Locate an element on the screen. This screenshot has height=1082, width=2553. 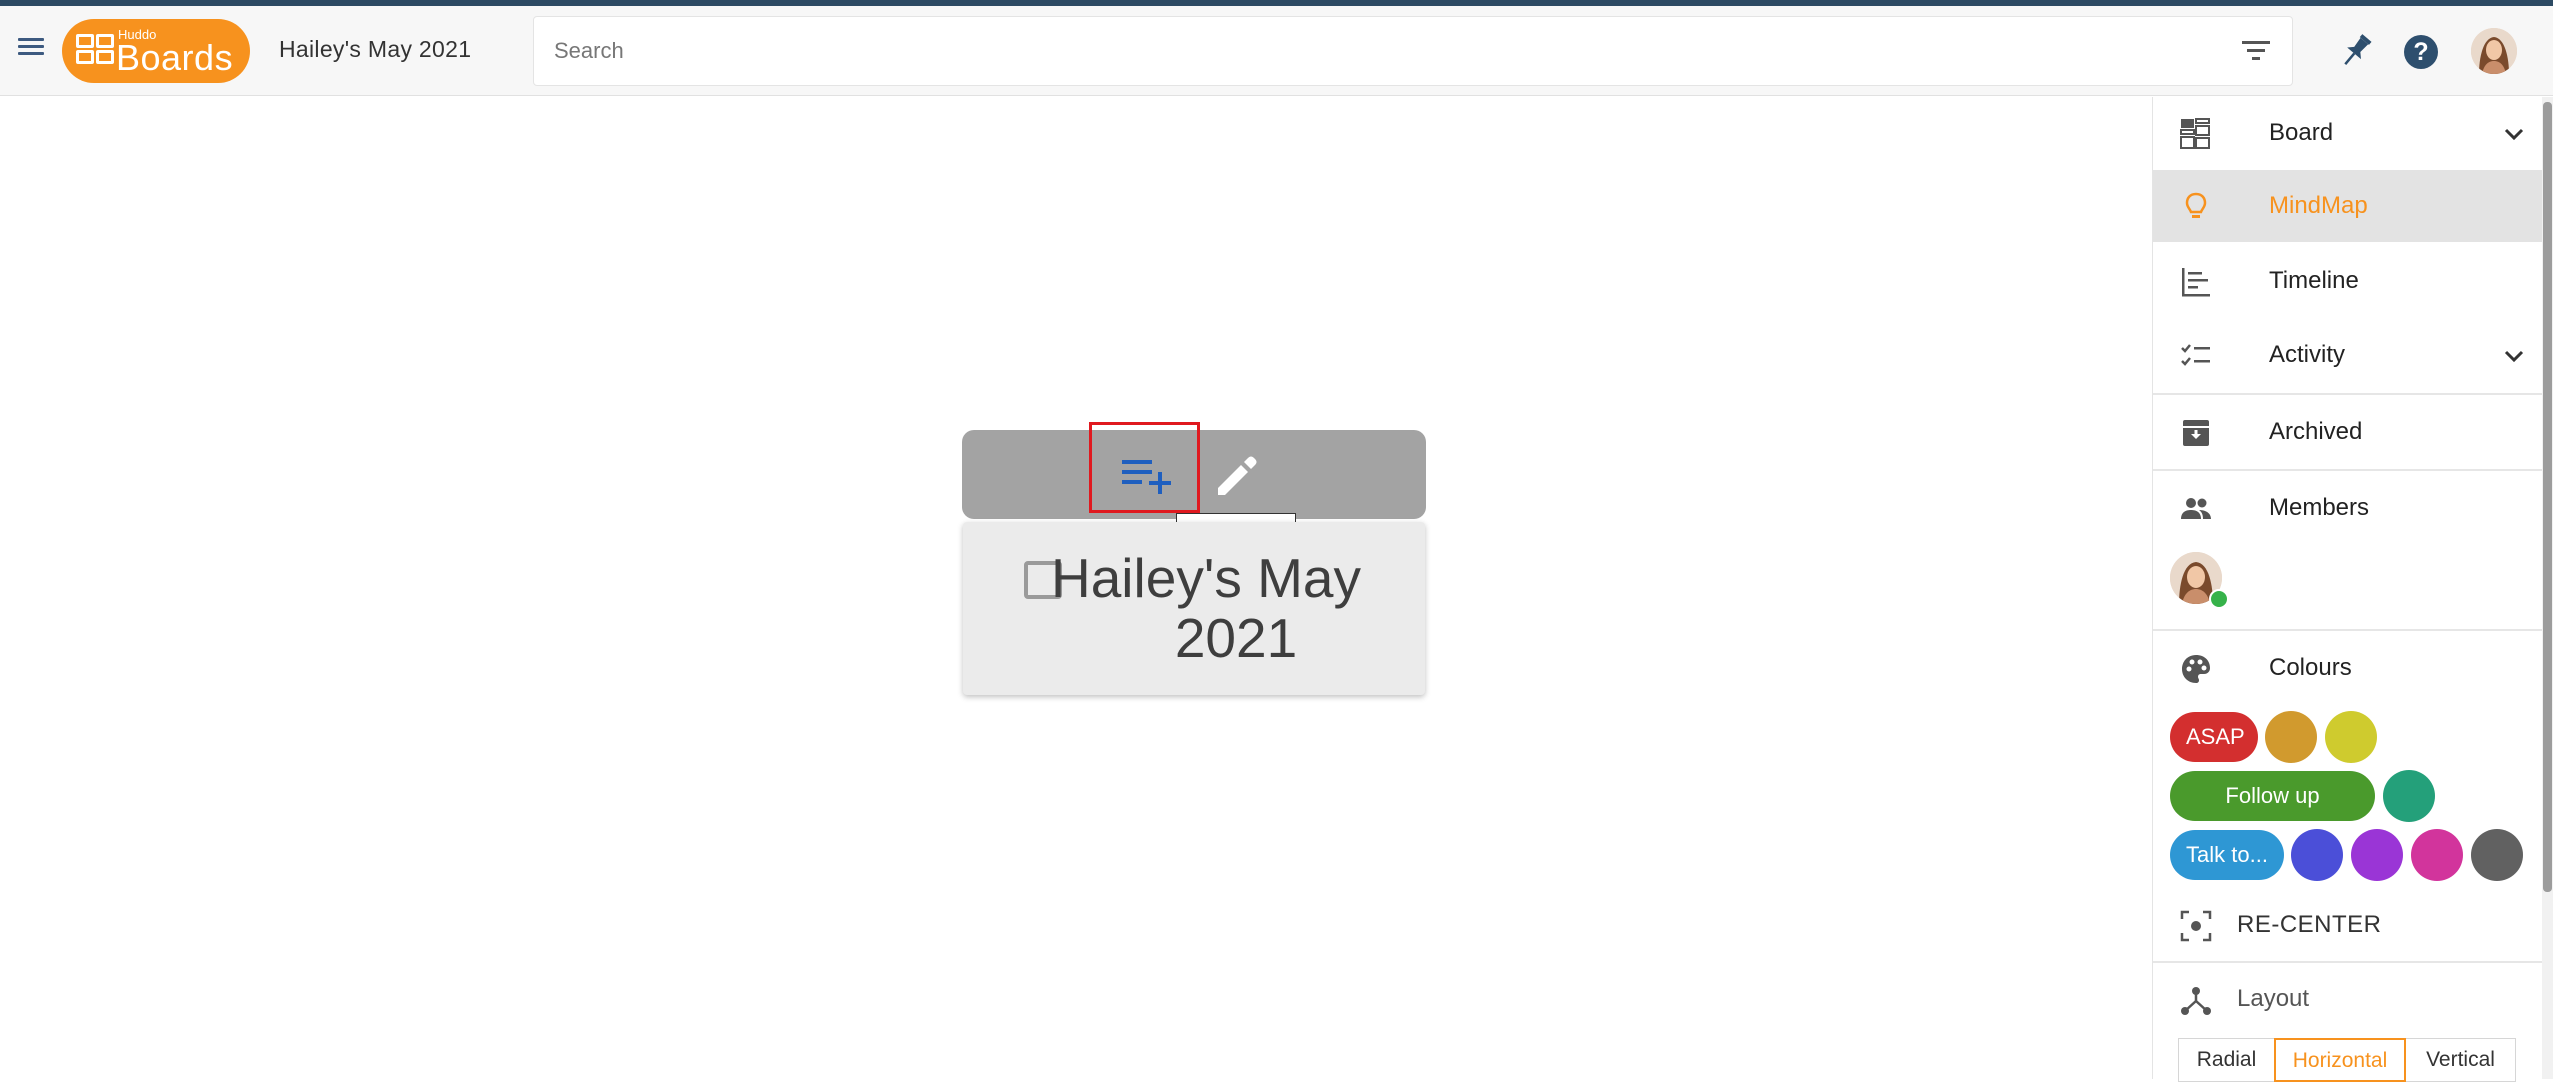
palette-icon is located at coordinates (2196, 669).